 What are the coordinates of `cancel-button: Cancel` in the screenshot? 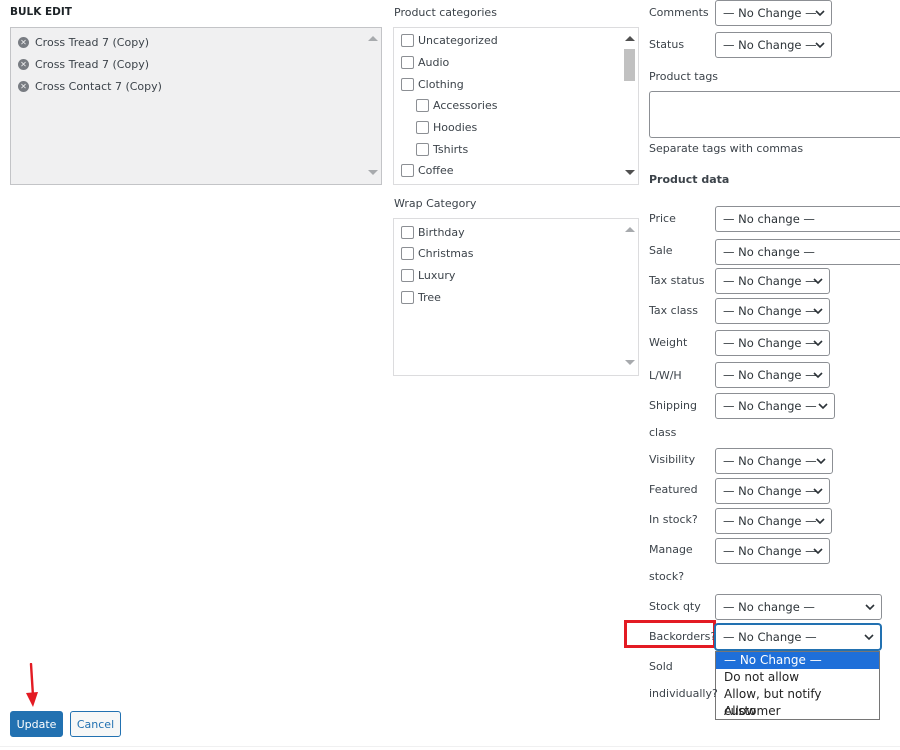 It's located at (95, 724).